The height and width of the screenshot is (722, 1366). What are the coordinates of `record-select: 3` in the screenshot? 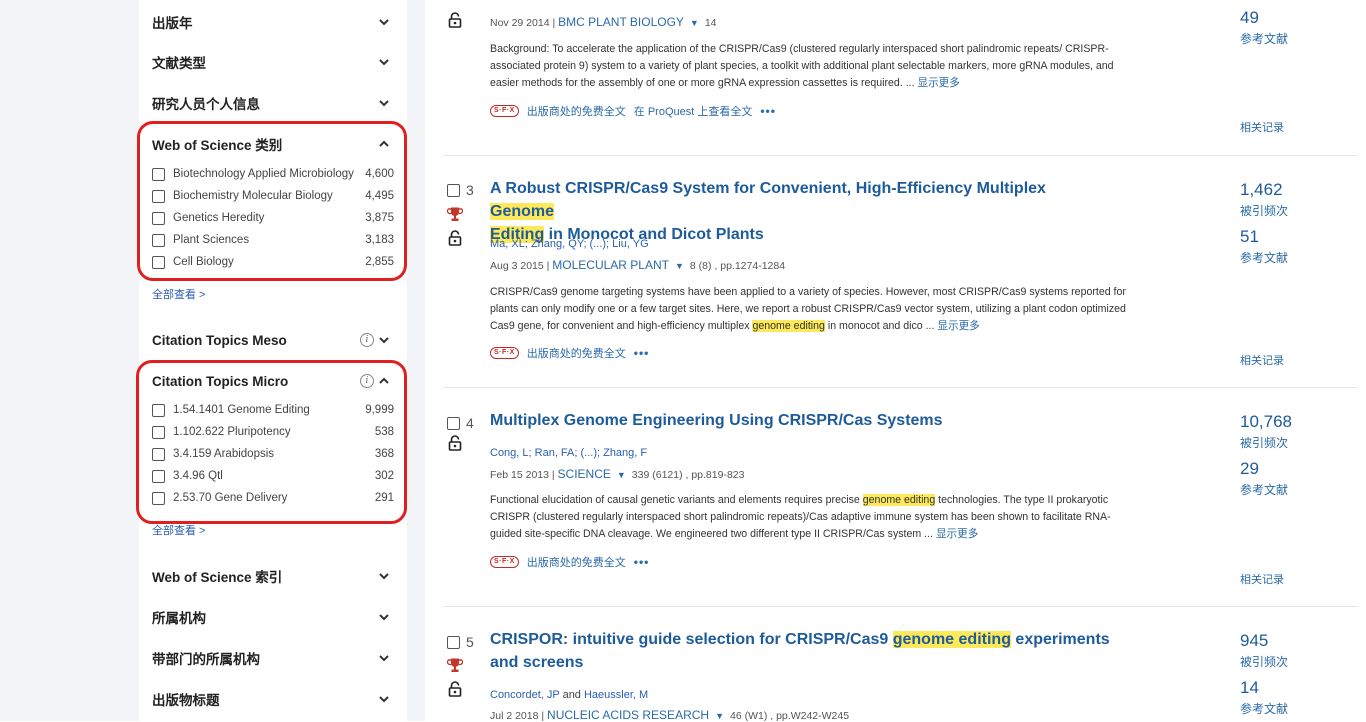 It's located at (460, 190).